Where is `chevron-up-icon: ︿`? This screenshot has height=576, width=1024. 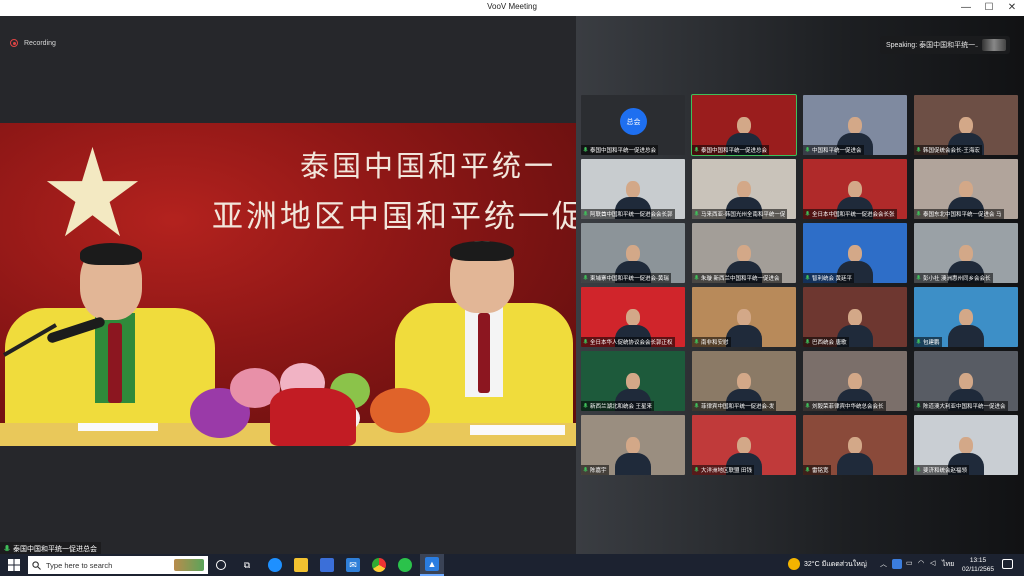 chevron-up-icon: ︿ is located at coordinates (883, 564).